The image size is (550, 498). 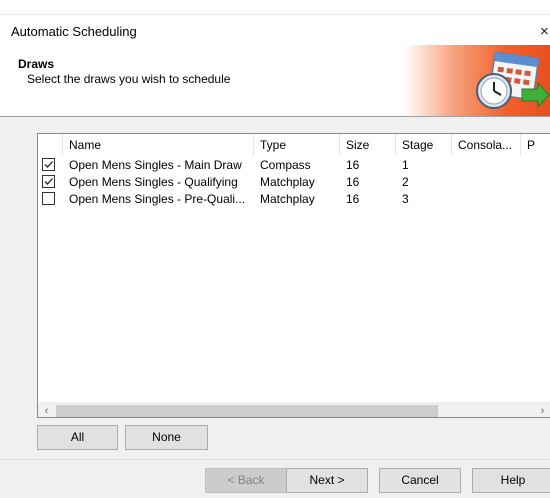 What do you see at coordinates (36, 64) in the screenshot?
I see `page-title: Draws` at bounding box center [36, 64].